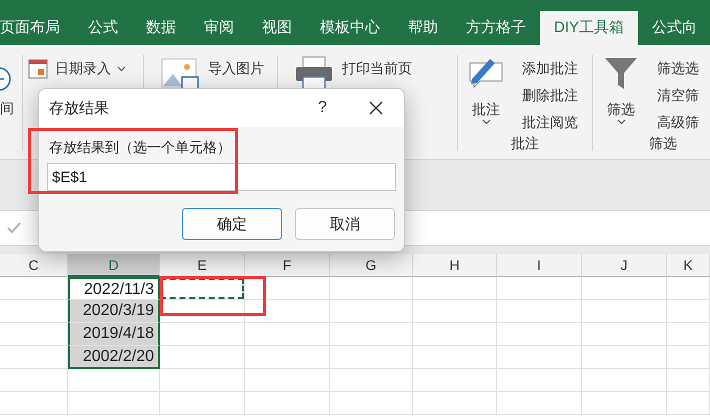  What do you see at coordinates (550, 68) in the screenshot?
I see `ribbon-button: 添加批注` at bounding box center [550, 68].